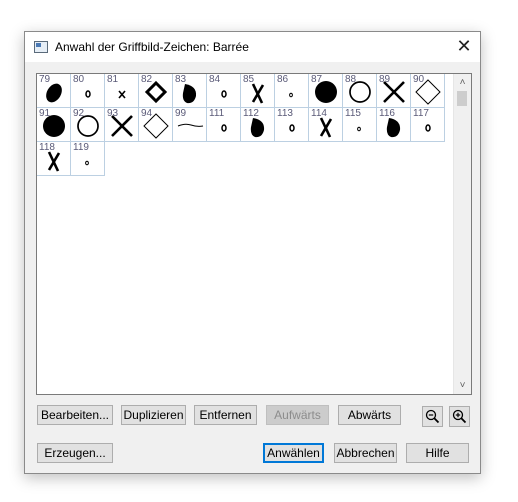 The width and height of the screenshot is (518, 502). I want to click on symbol-cell-118: 118, so click(54, 159).